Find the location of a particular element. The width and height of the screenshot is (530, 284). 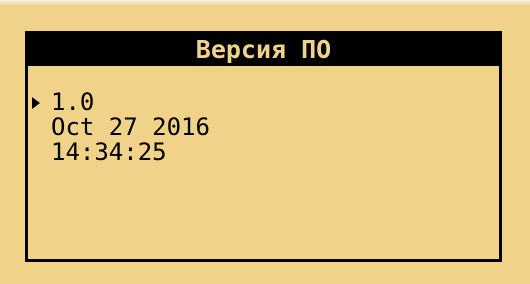

build-time-row: 14:34:25 is located at coordinates (262, 152).